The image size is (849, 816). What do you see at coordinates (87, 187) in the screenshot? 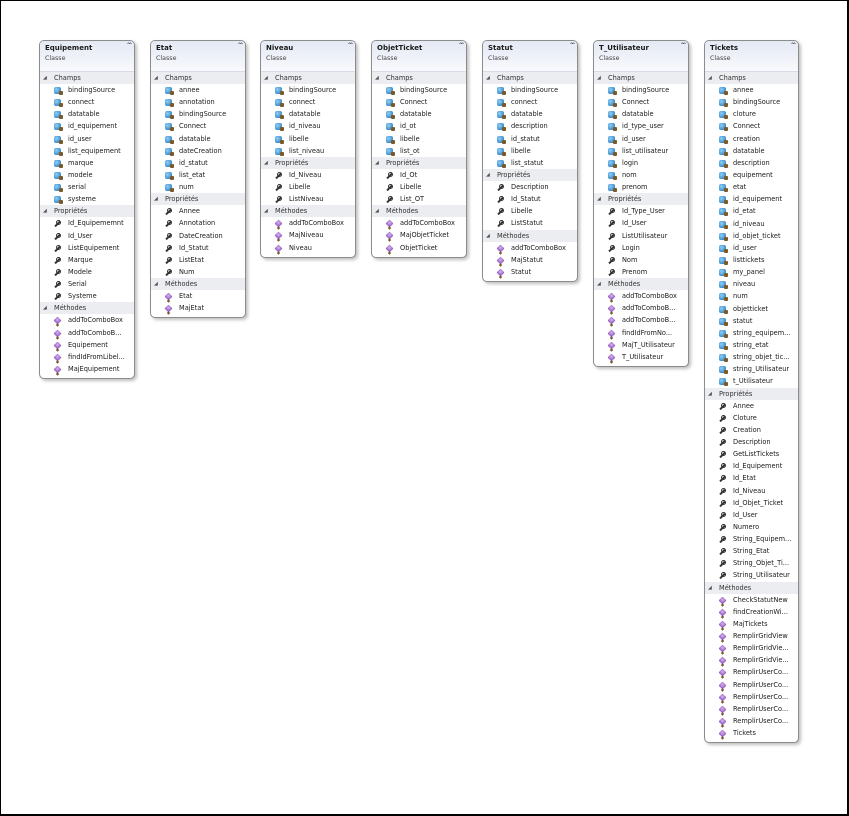
I see `member-row: serial` at bounding box center [87, 187].